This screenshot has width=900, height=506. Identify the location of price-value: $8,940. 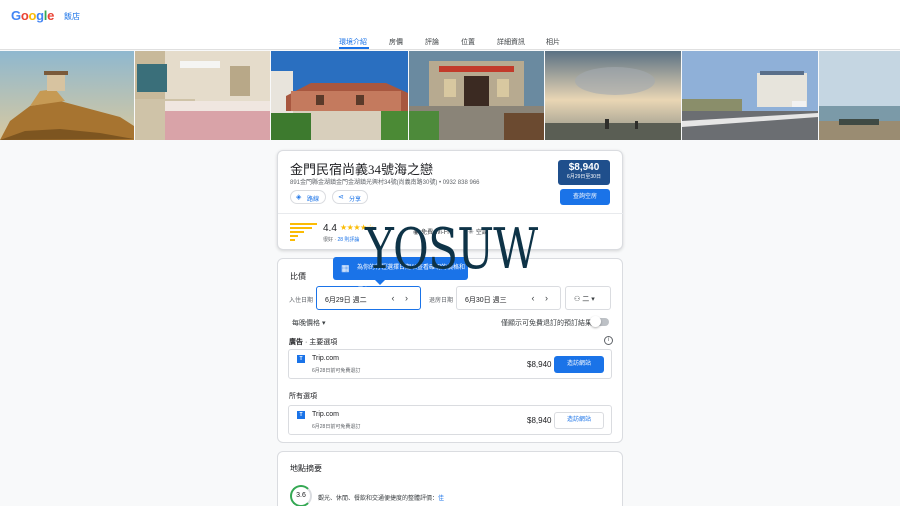
(584, 167).